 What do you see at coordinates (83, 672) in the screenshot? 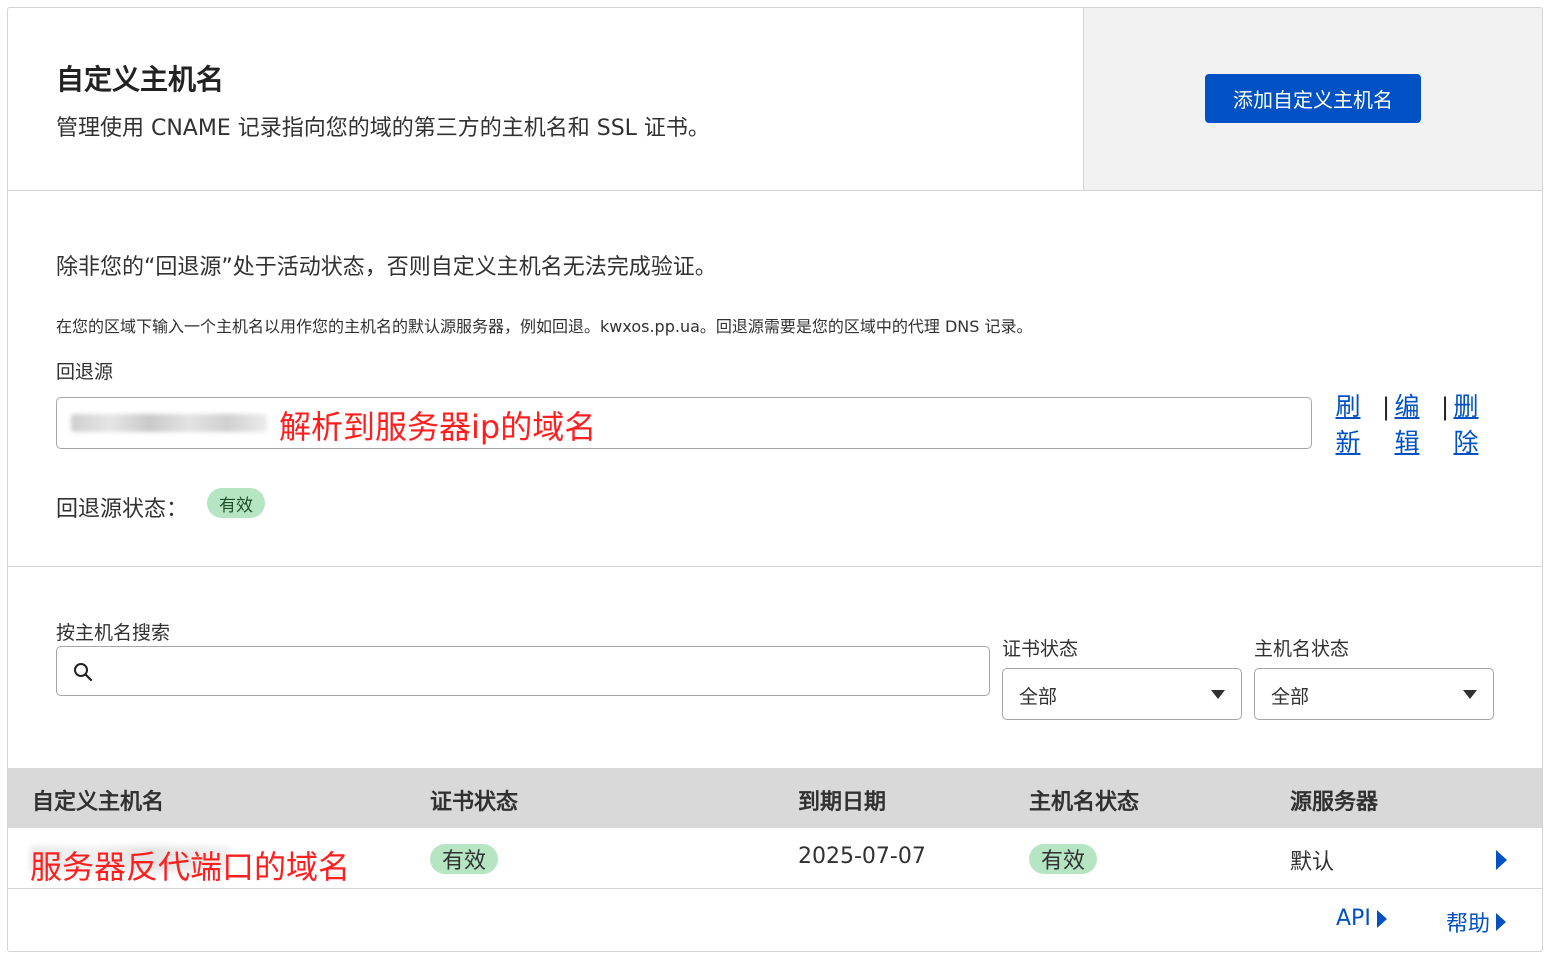
I see `search-icon` at bounding box center [83, 672].